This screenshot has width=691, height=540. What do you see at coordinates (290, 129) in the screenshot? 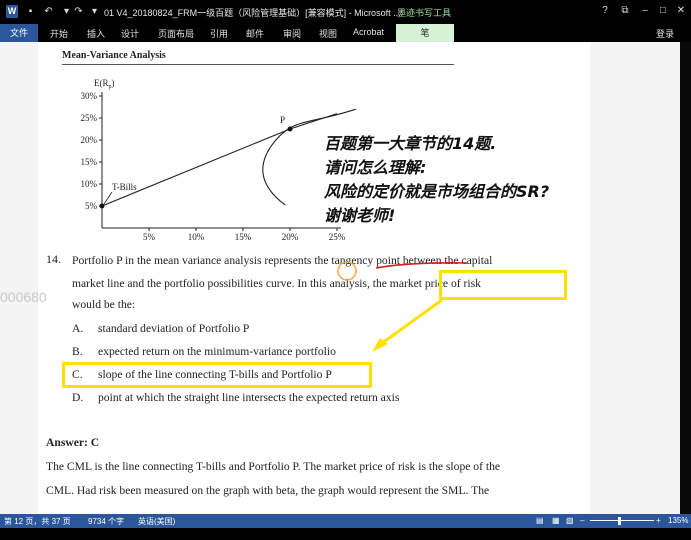
I see `portfolio-p-point` at bounding box center [290, 129].